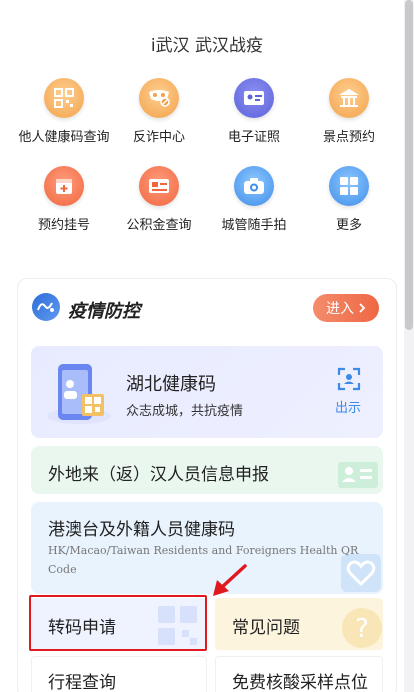 Image resolution: width=414 pixels, height=692 pixels. What do you see at coordinates (141, 530) in the screenshot?
I see `foreigner-code-title: 港澳台及外籍人员健康码` at bounding box center [141, 530].